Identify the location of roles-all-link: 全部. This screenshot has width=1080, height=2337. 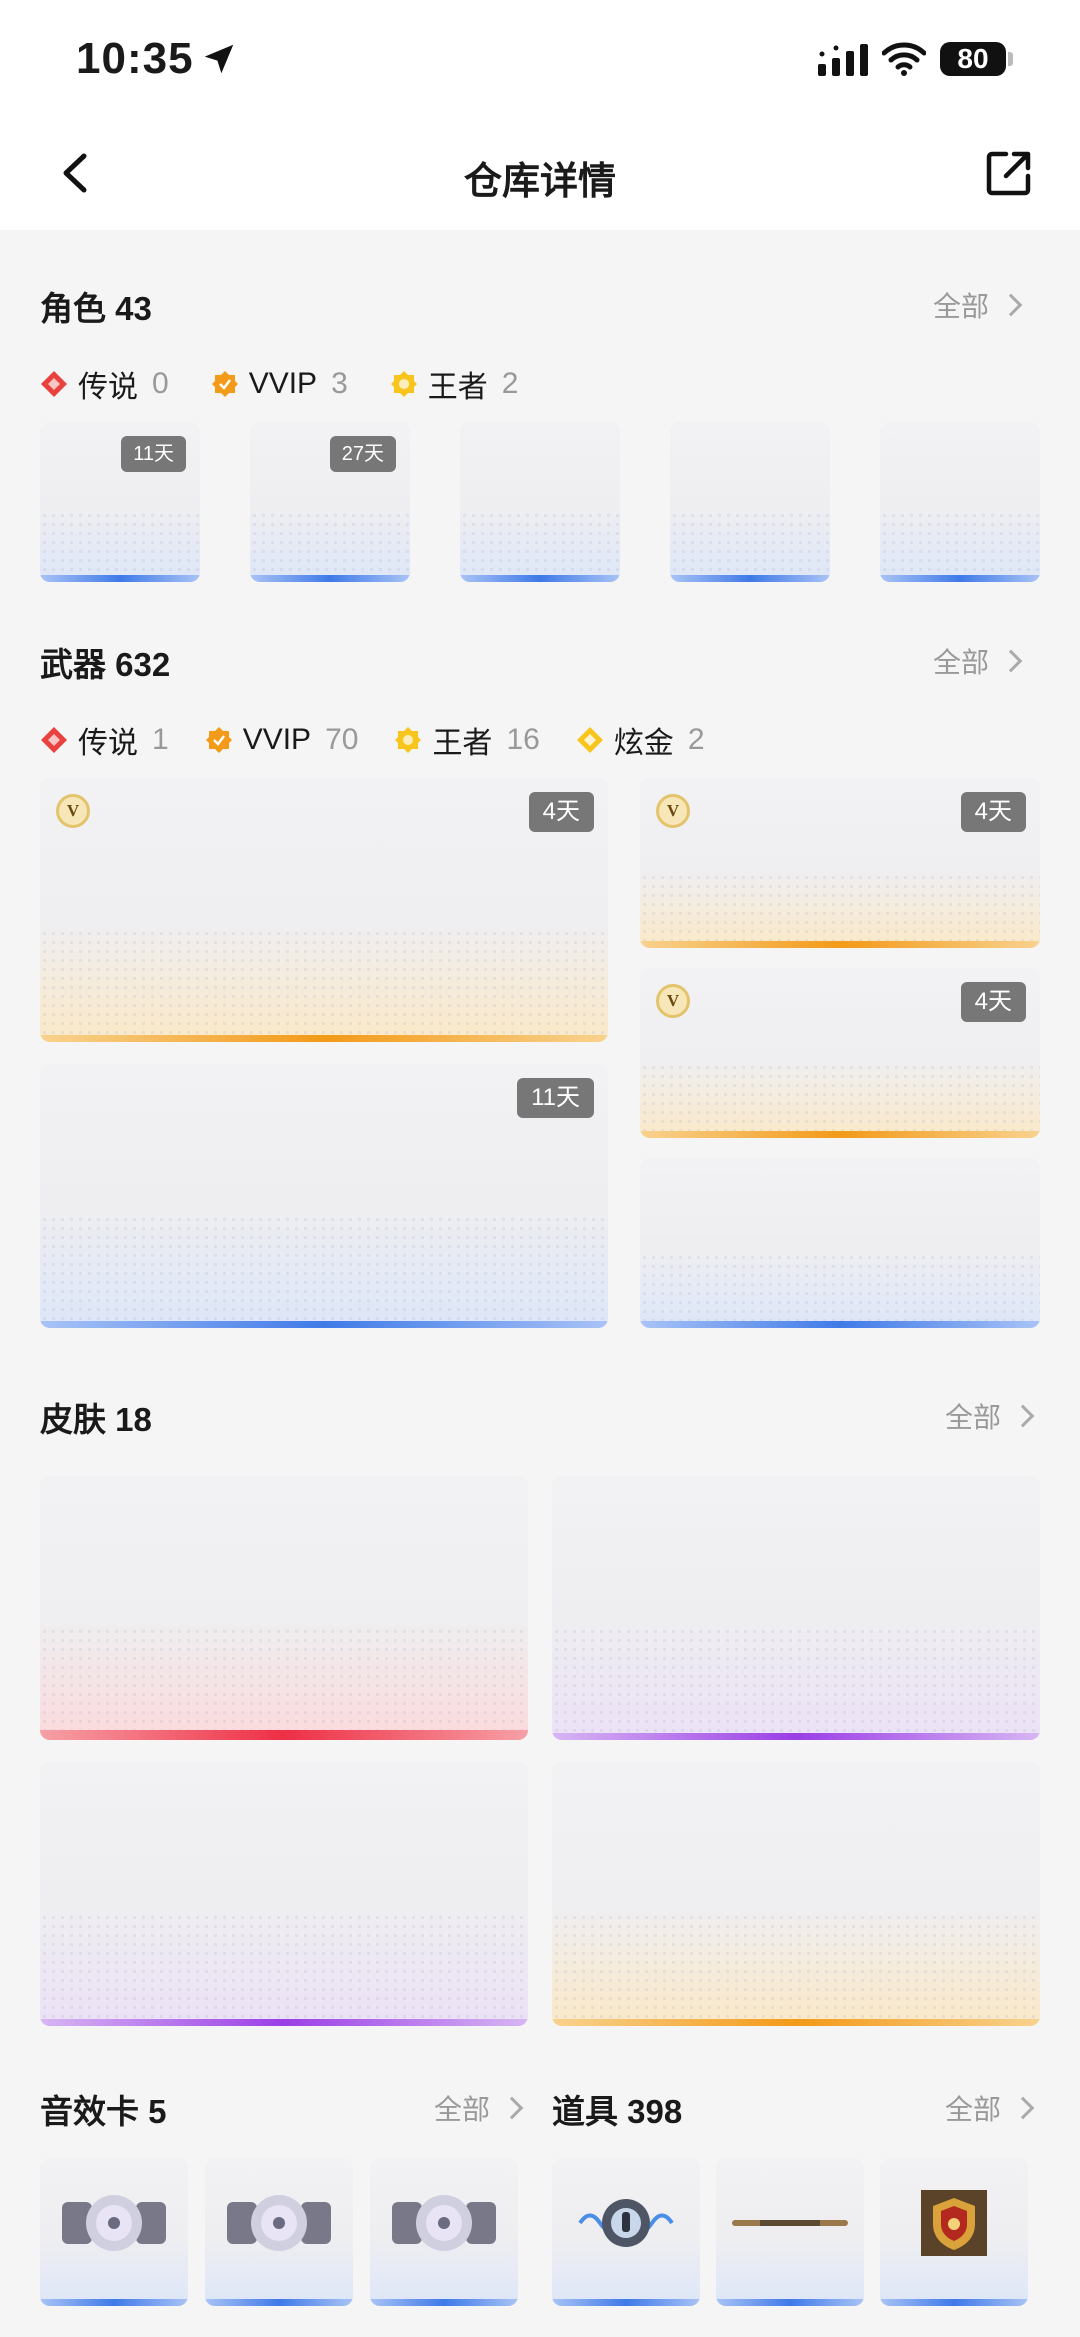
(978, 305).